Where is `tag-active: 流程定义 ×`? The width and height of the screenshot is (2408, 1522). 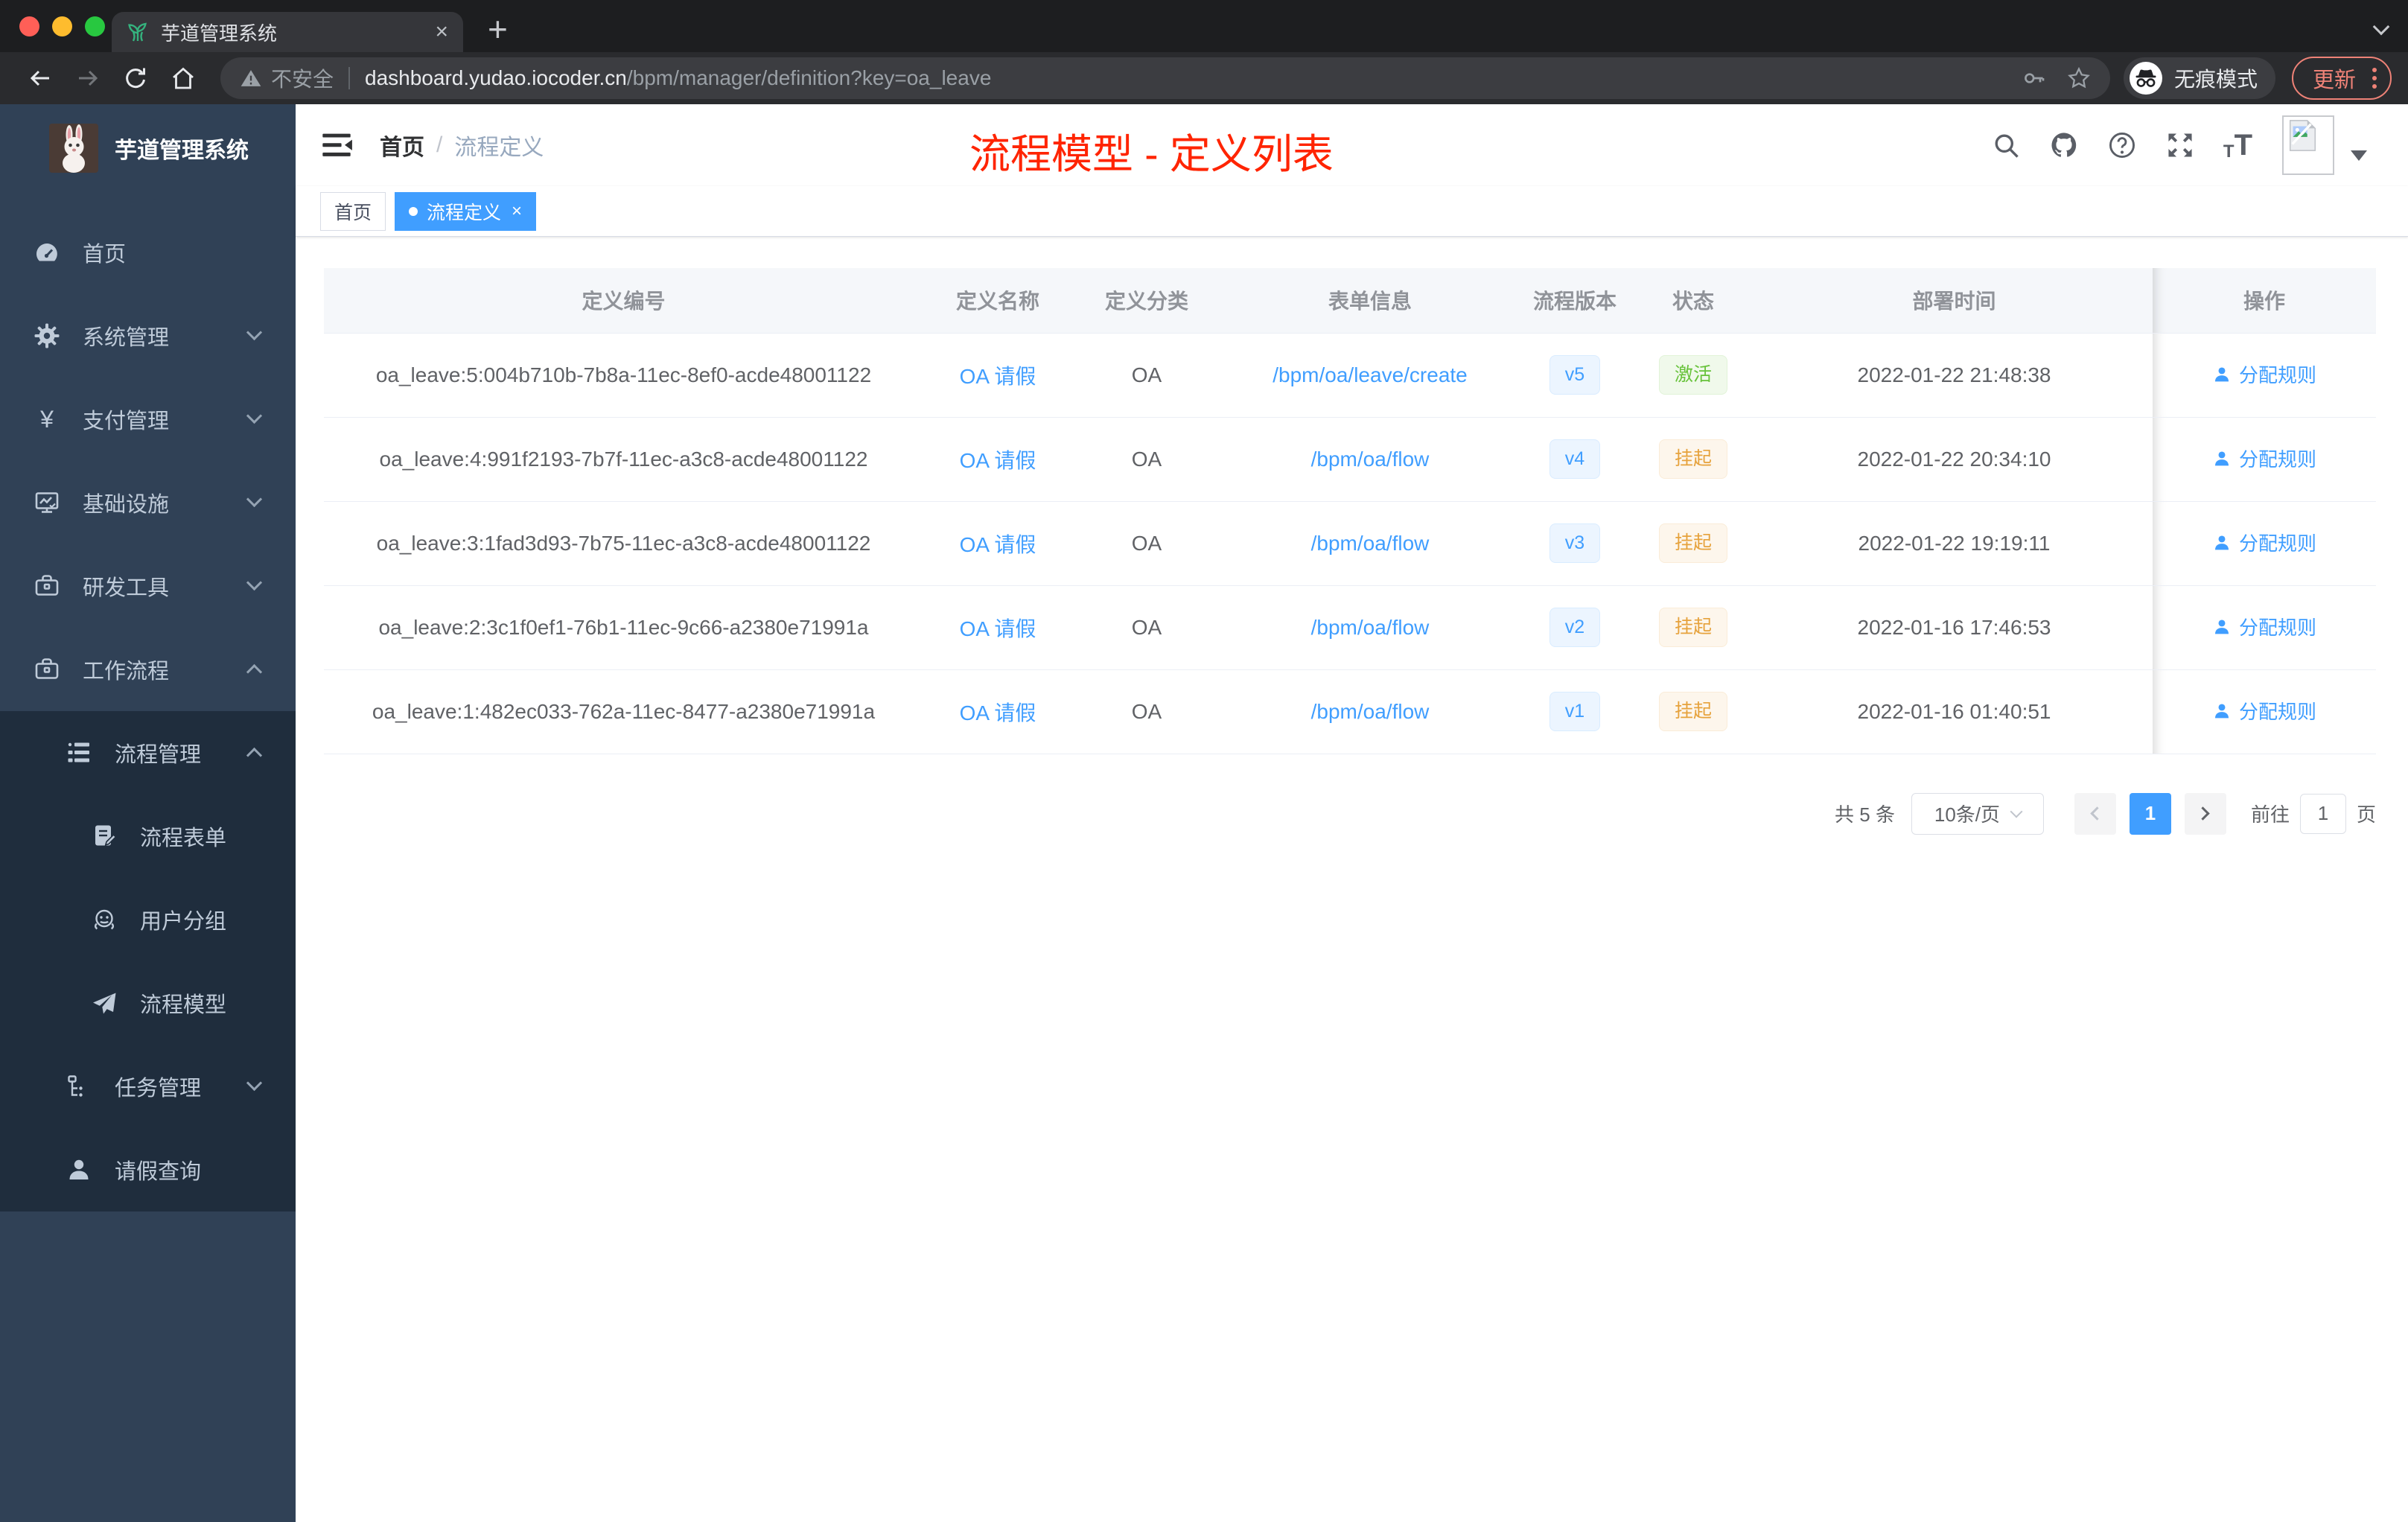
tag-active: 流程定义 × is located at coordinates (466, 211).